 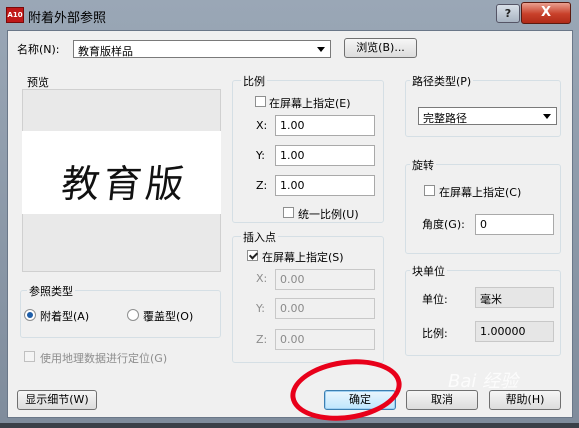 I want to click on watermark-text: Bai 经验, so click(x=483, y=381).